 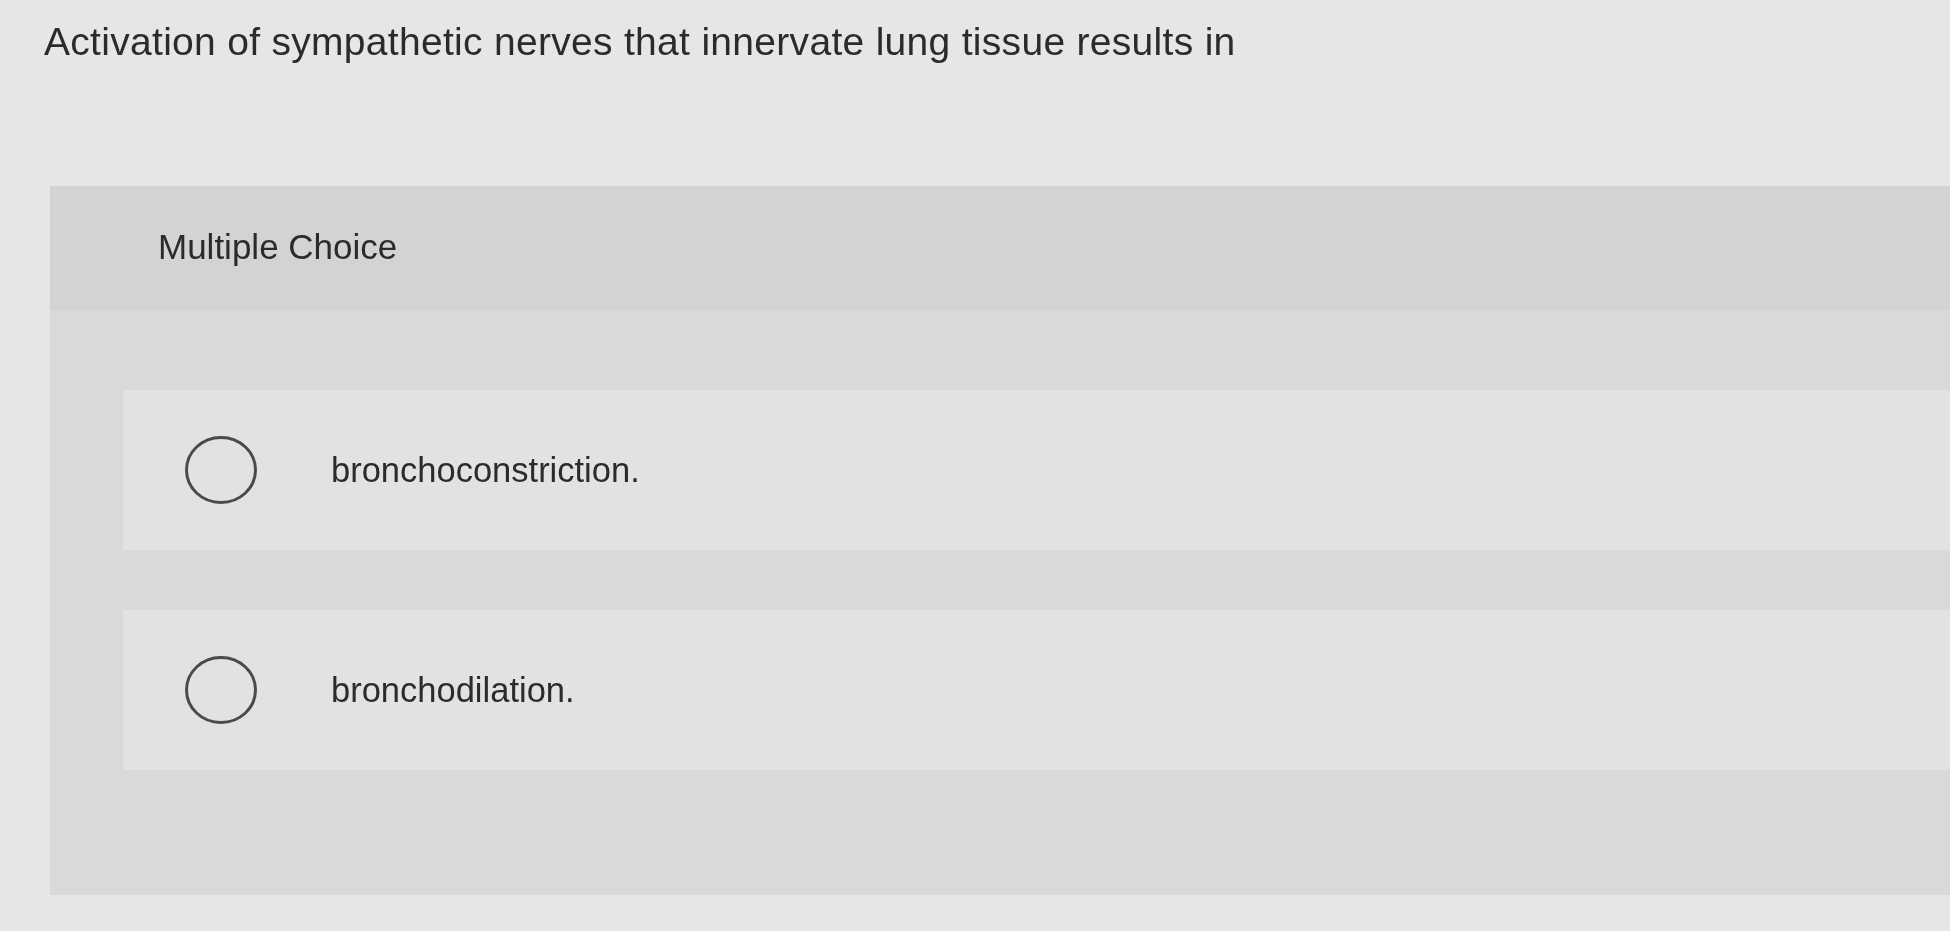 I want to click on option-text: bronchoconstriction., so click(x=485, y=470).